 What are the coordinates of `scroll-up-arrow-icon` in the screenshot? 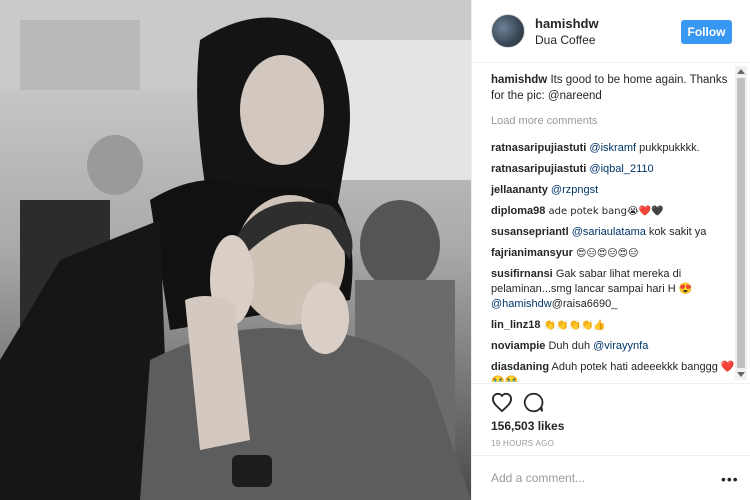 It's located at (741, 71).